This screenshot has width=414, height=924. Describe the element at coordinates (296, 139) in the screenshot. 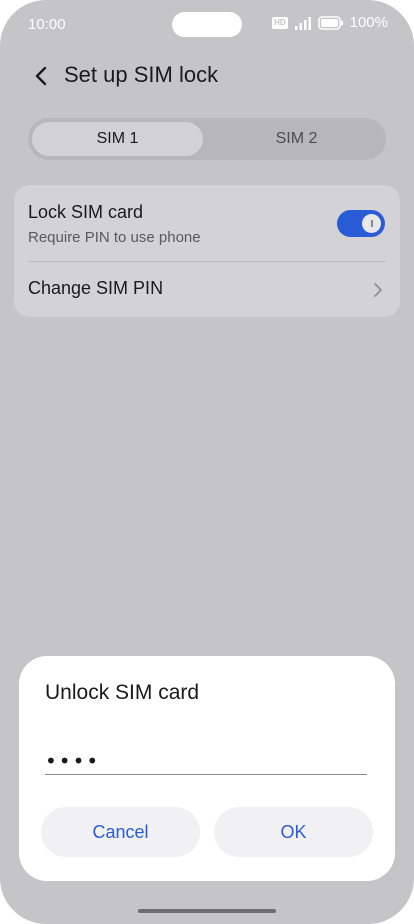

I see `tab-sim-2: SIM 2` at that location.